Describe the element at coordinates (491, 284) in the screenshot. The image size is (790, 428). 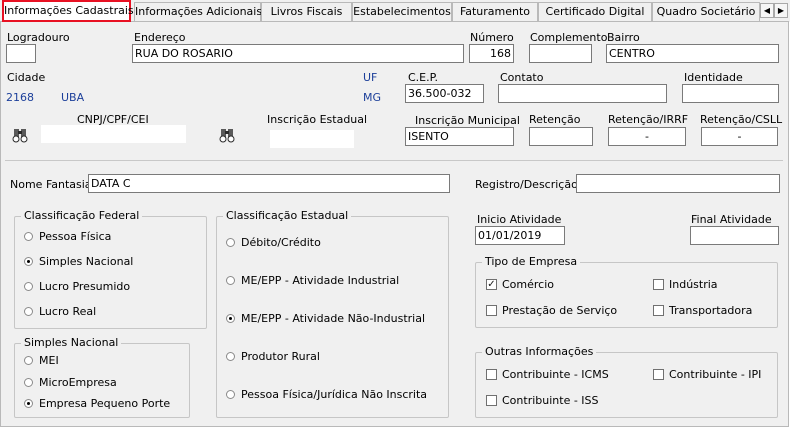
I see `checkbox-comercio: ✓` at that location.